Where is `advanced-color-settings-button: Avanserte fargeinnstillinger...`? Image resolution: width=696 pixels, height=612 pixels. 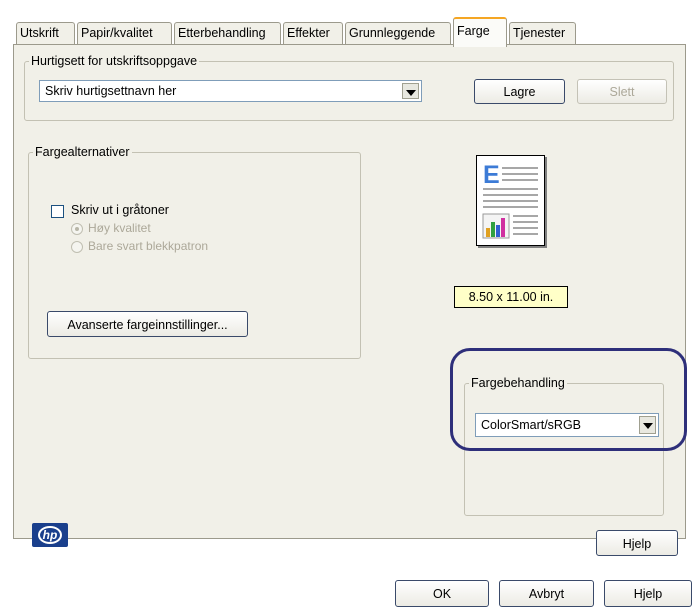
advanced-color-settings-button: Avanserte fargeinnstillinger... is located at coordinates (147, 324).